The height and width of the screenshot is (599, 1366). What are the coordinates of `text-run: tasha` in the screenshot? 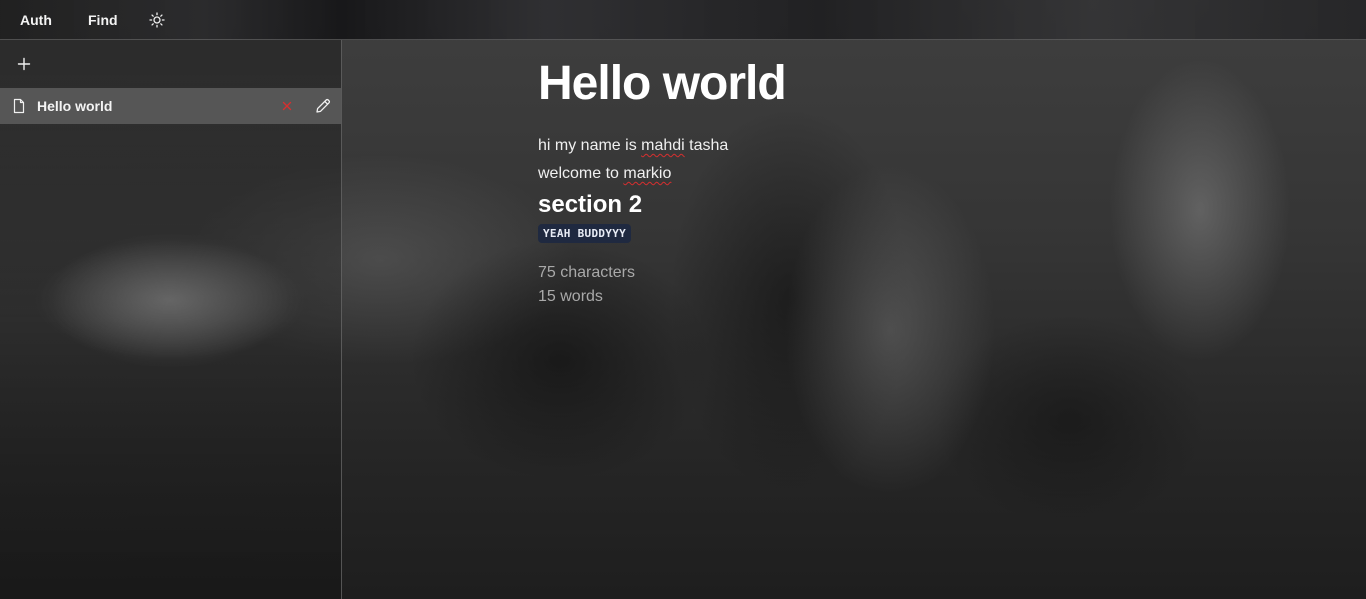 It's located at (706, 145).